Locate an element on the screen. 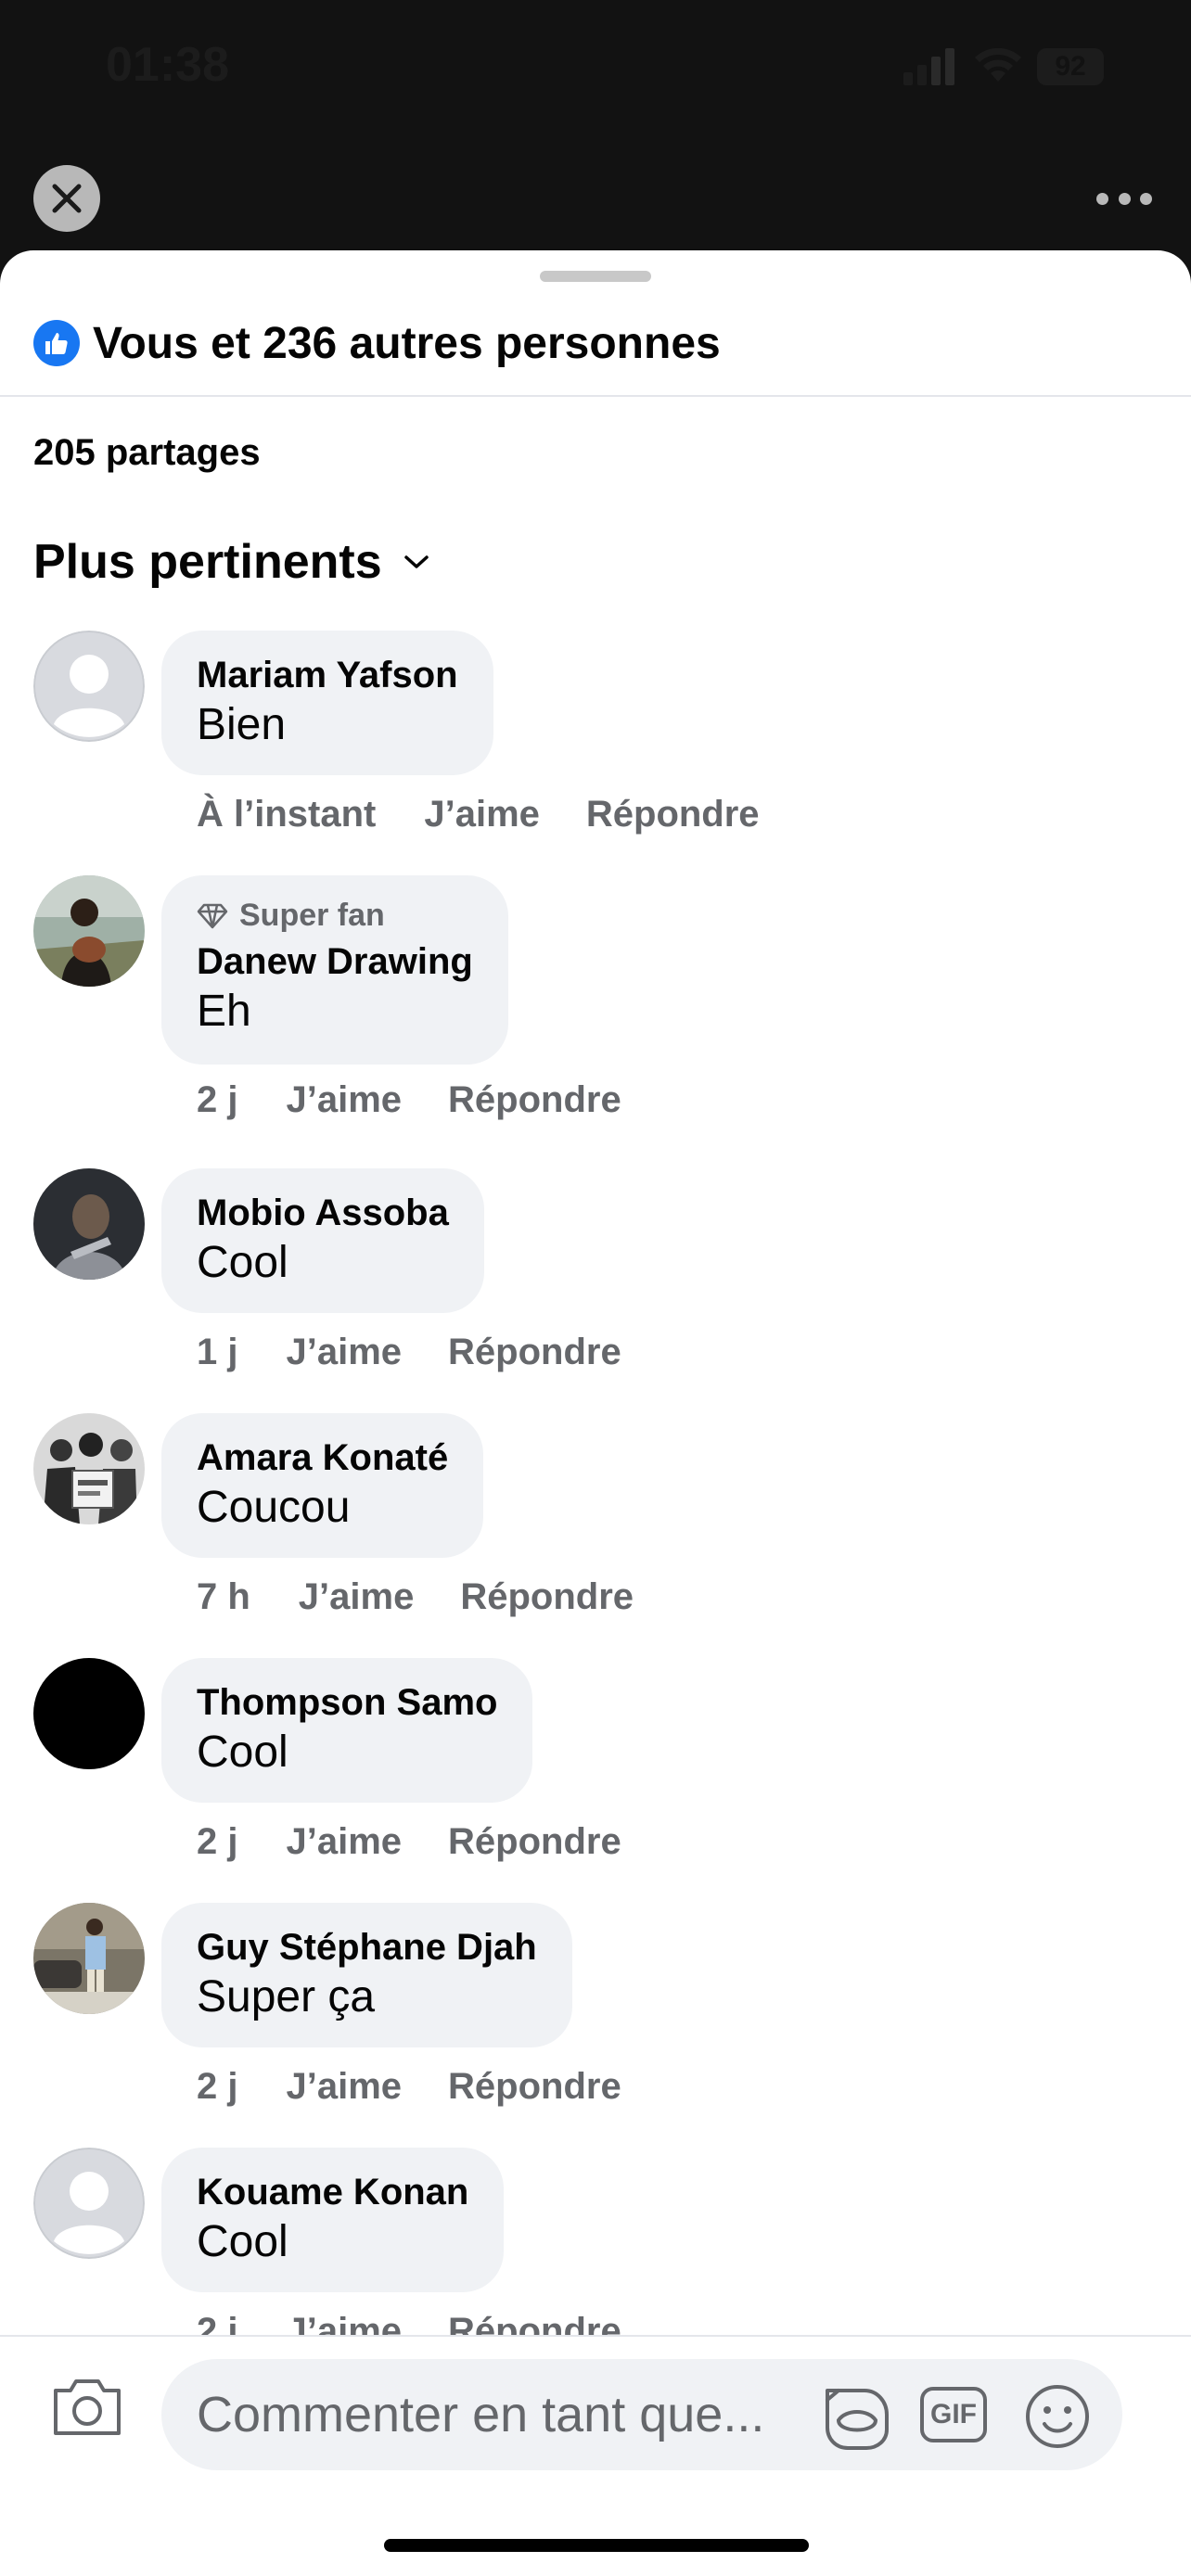  signal-icon is located at coordinates (929, 66).